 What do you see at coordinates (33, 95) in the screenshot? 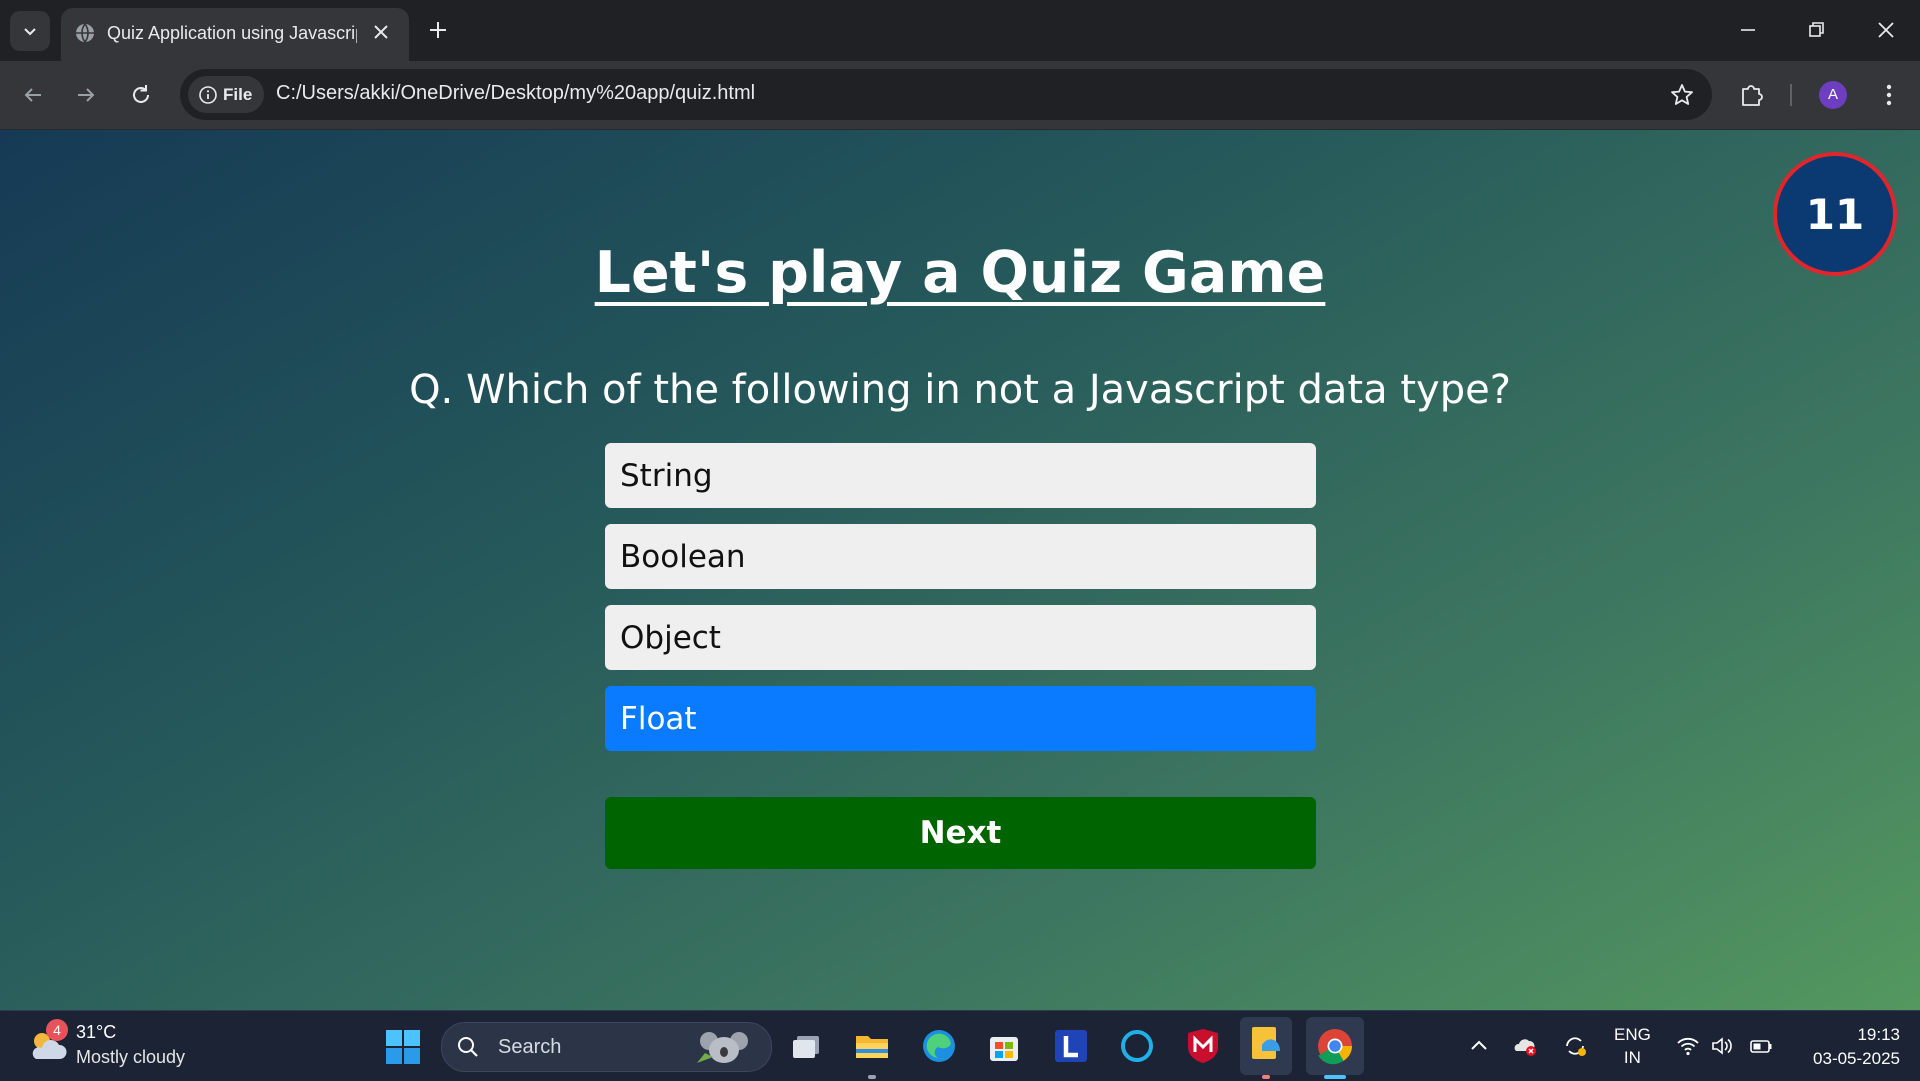
I see `back-arrow-icon` at bounding box center [33, 95].